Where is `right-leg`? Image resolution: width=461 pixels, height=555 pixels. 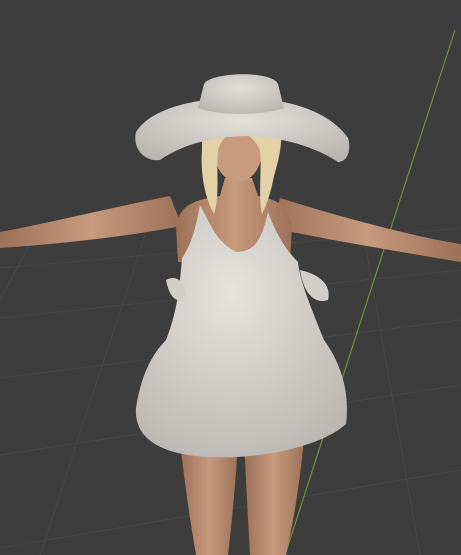
right-leg is located at coordinates (274, 497).